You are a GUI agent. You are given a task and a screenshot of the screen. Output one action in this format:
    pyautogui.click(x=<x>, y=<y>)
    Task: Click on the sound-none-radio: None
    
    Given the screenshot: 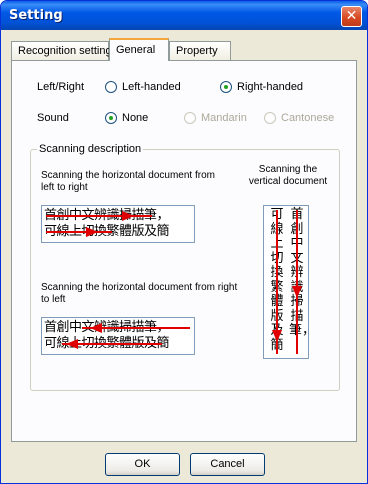 What is the action you would take?
    pyautogui.click(x=126, y=118)
    